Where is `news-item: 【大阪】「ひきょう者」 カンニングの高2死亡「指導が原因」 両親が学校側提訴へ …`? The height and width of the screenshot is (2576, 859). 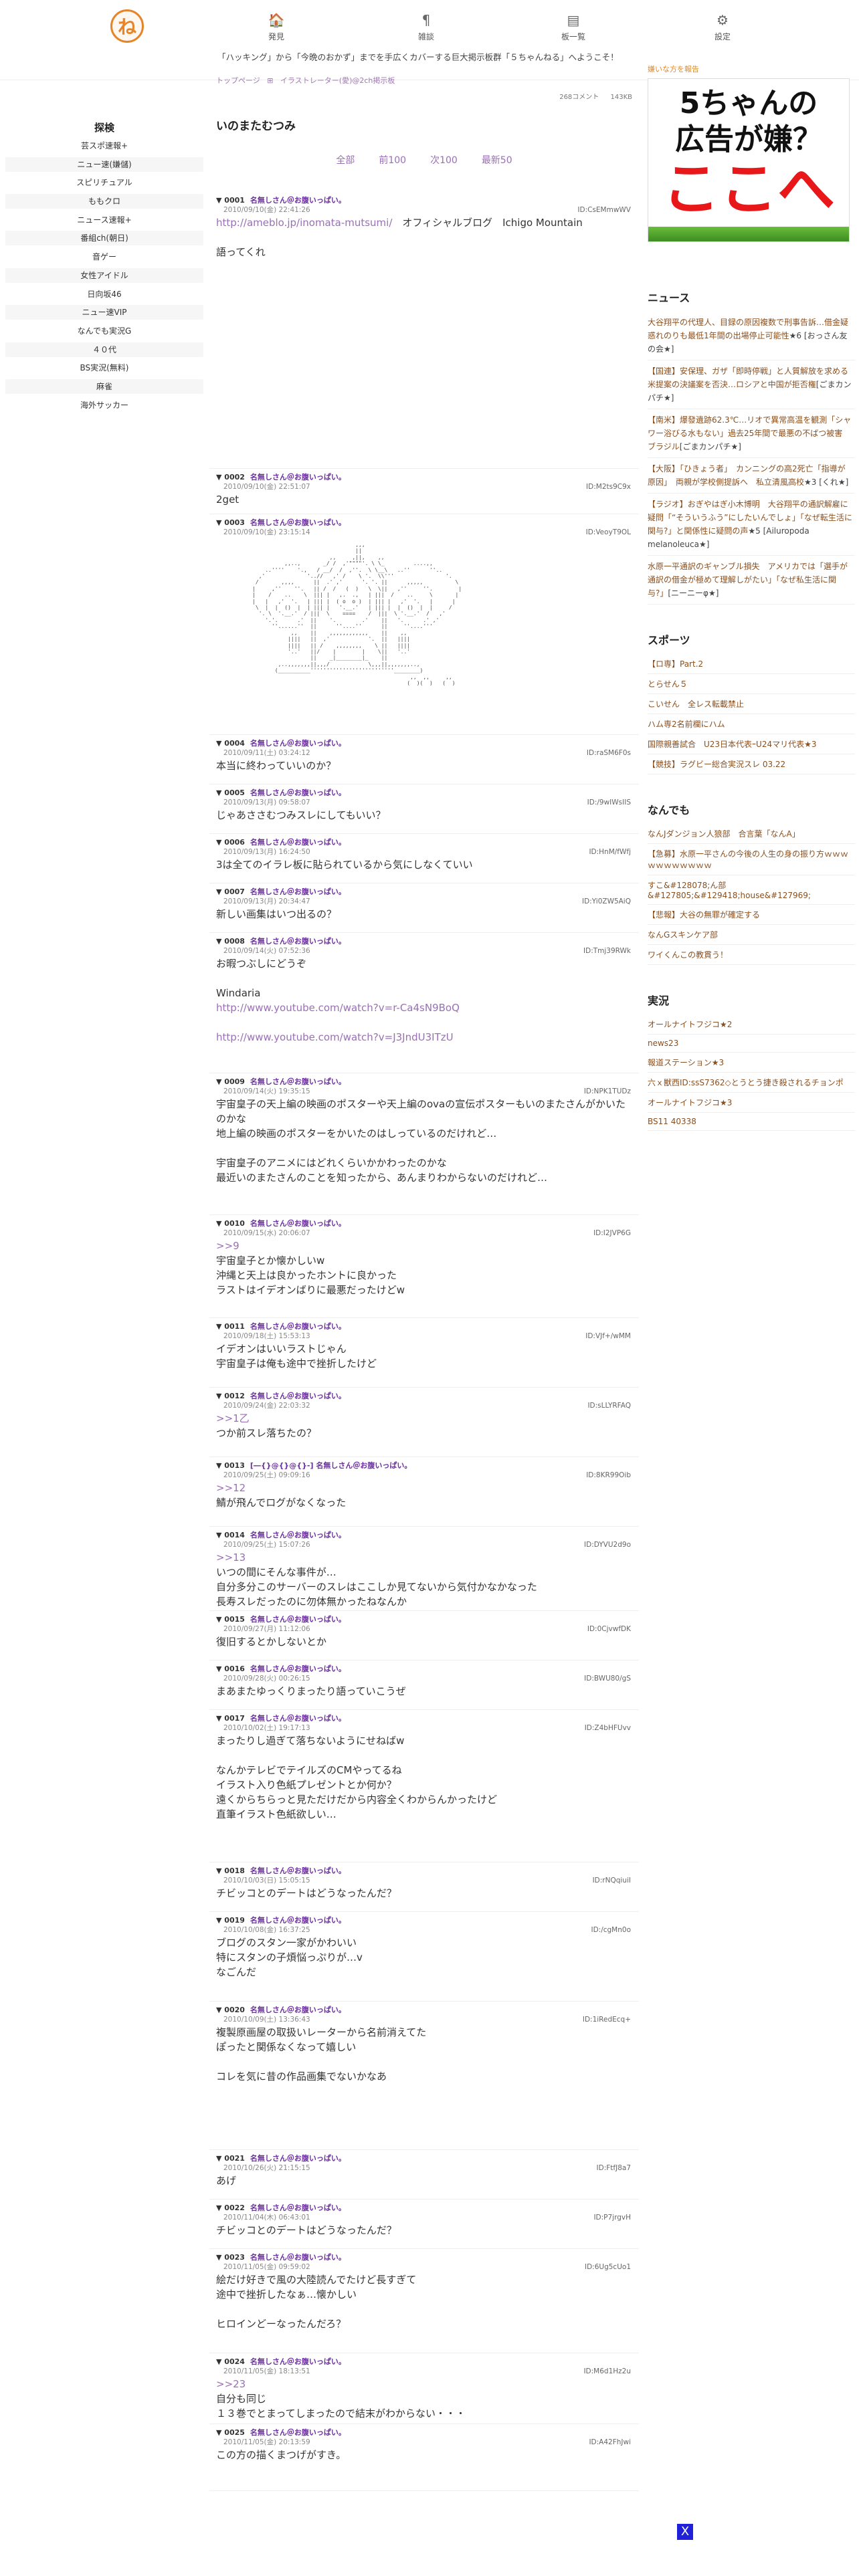 news-item: 【大阪】「ひきょう者」 カンニングの高2死亡「指導が原因」 両親が学校側提訴へ … is located at coordinates (752, 476).